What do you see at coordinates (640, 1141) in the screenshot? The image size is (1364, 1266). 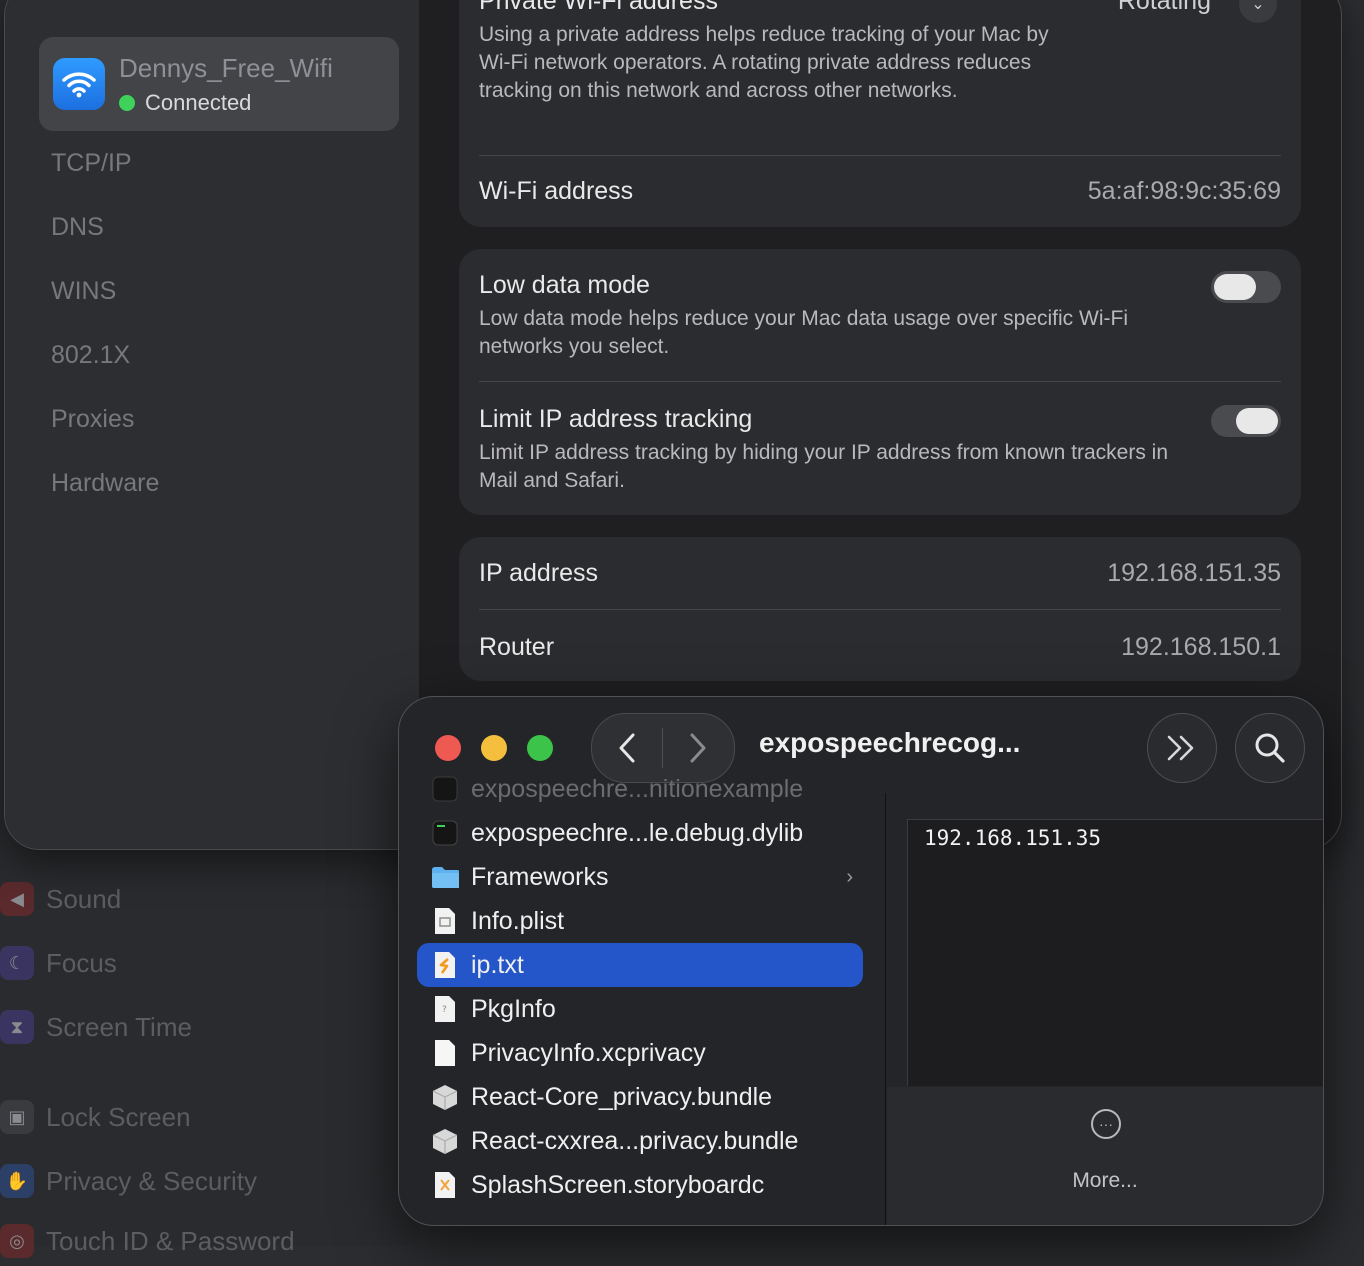 I see `list-item: React-cxxrea...privacy.bundle` at bounding box center [640, 1141].